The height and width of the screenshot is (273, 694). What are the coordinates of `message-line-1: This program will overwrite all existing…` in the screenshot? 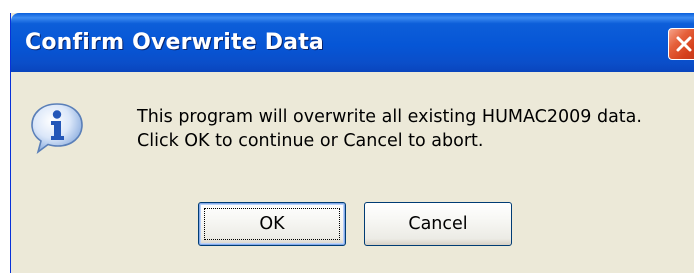 It's located at (389, 117).